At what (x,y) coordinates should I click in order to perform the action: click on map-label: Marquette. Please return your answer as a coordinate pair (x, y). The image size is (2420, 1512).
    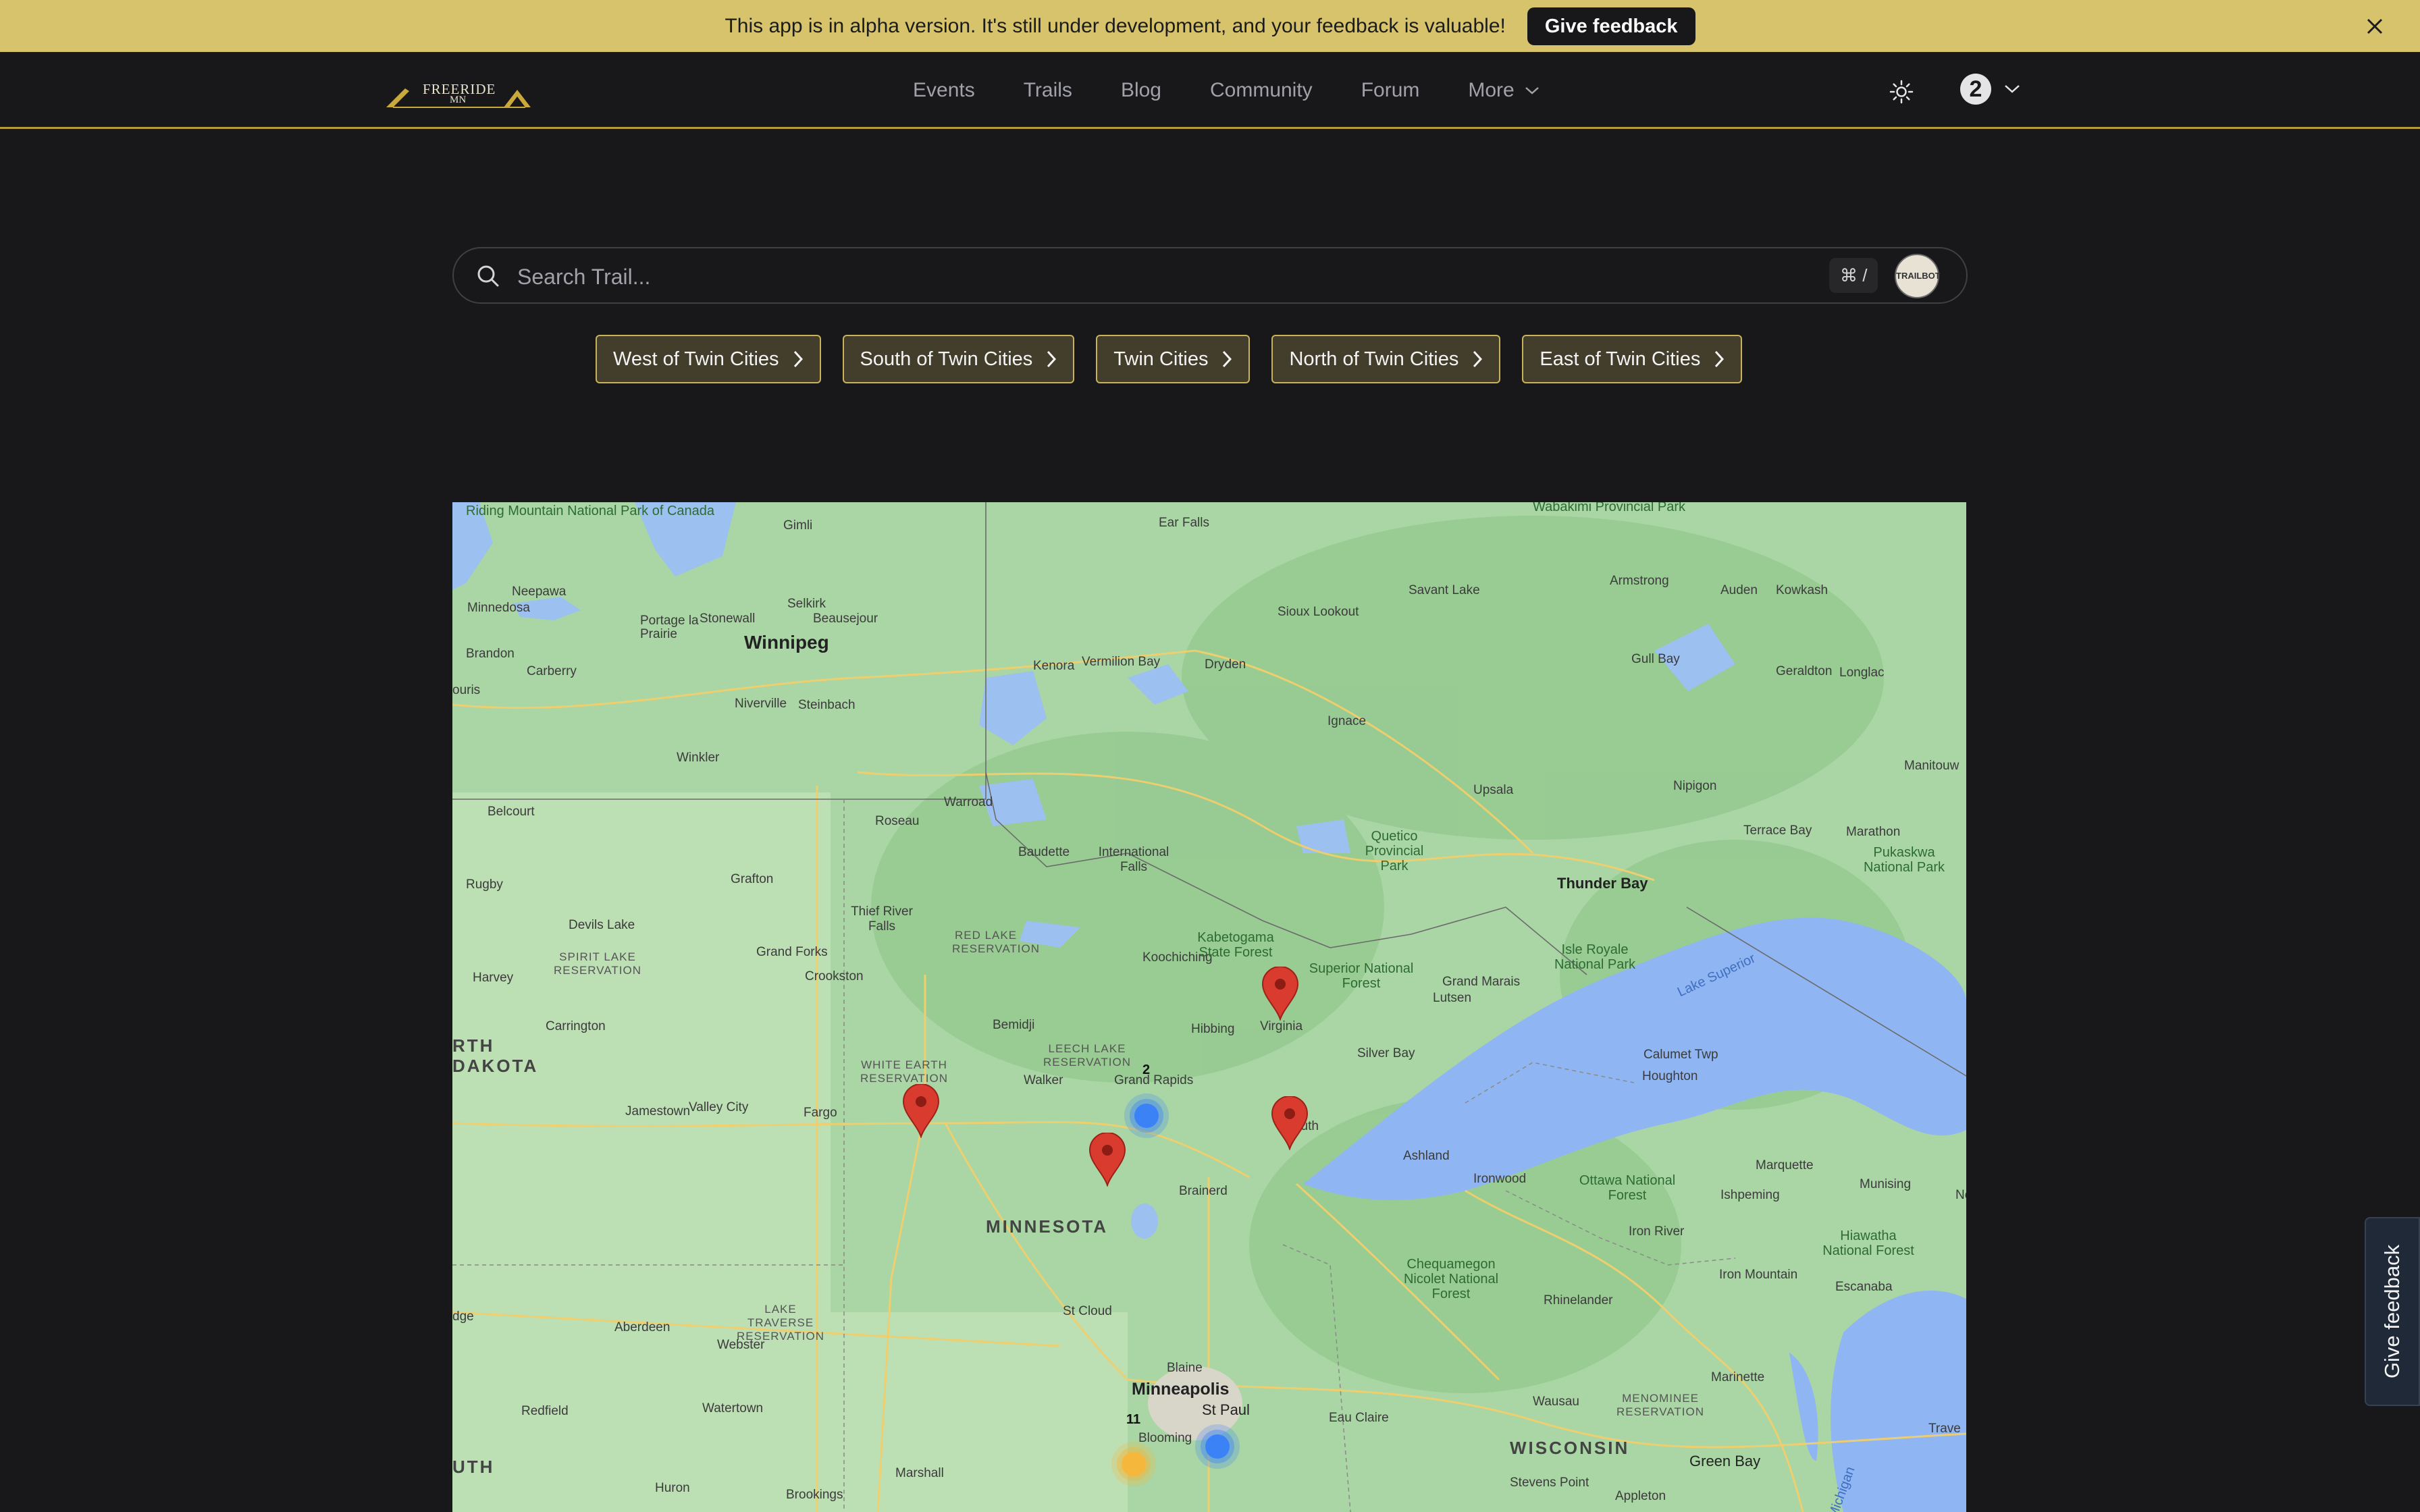
    Looking at the image, I should click on (1785, 1165).